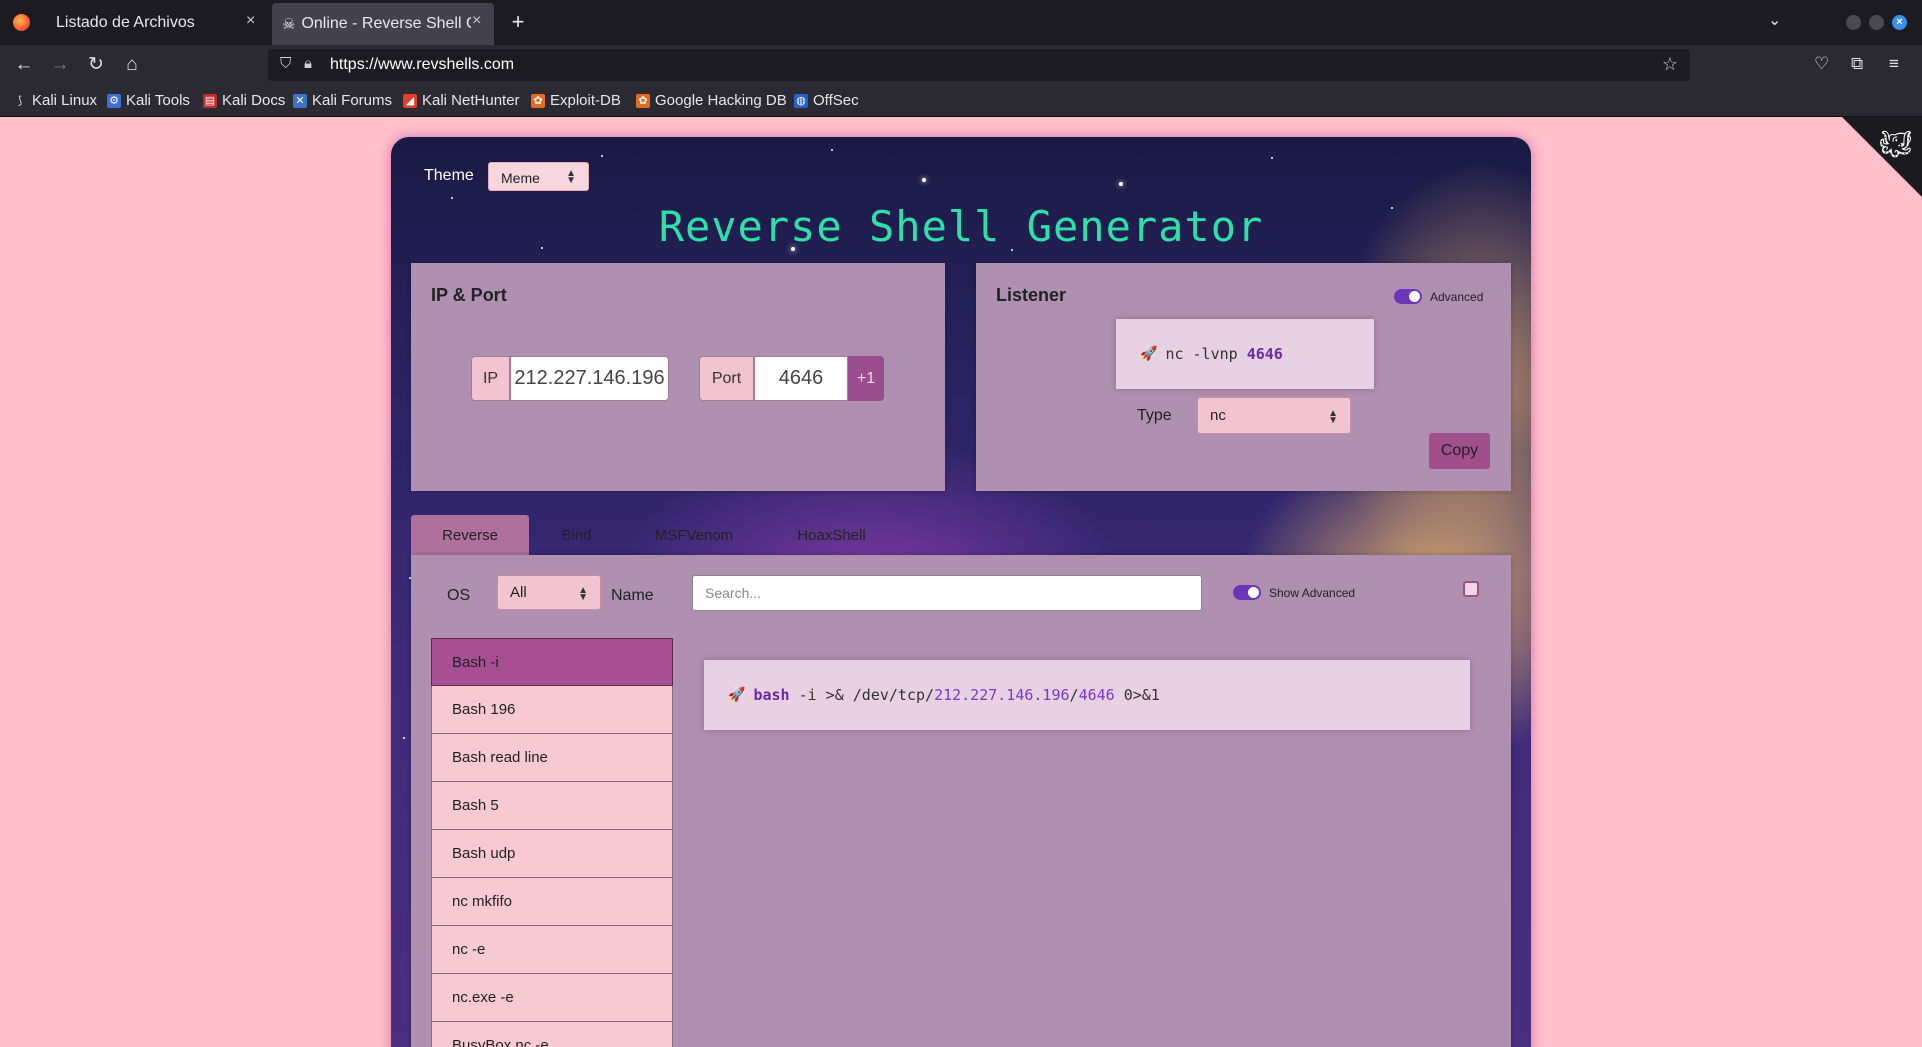  I want to click on tab-title: Listado de Archivos, so click(125, 22).